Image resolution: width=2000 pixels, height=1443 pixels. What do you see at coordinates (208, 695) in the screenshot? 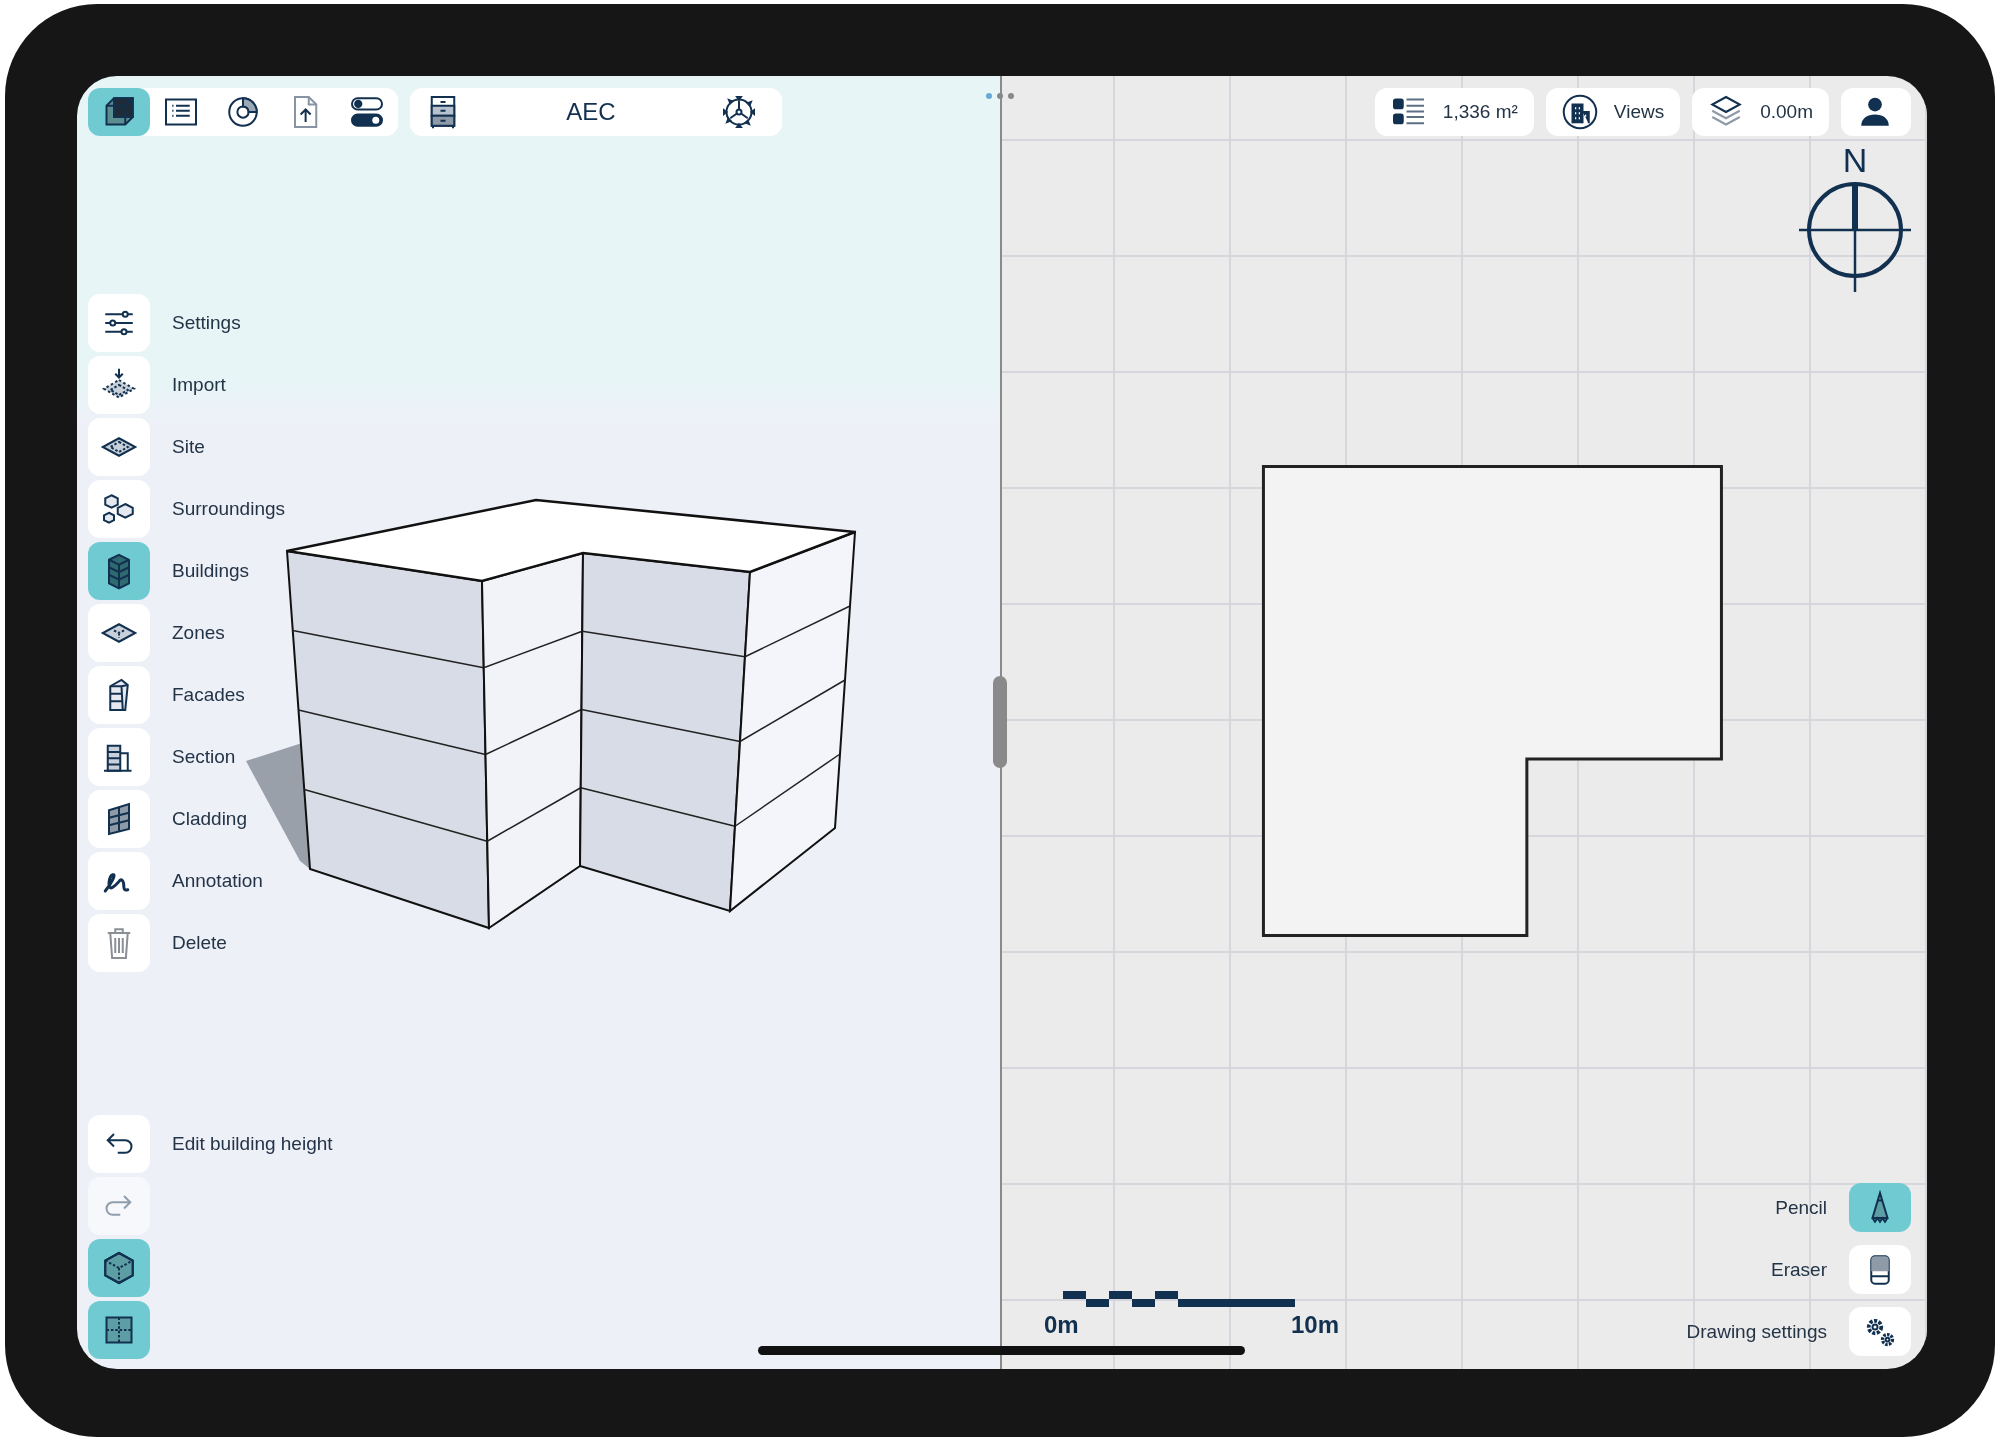
I see `menu-label: Facades` at bounding box center [208, 695].